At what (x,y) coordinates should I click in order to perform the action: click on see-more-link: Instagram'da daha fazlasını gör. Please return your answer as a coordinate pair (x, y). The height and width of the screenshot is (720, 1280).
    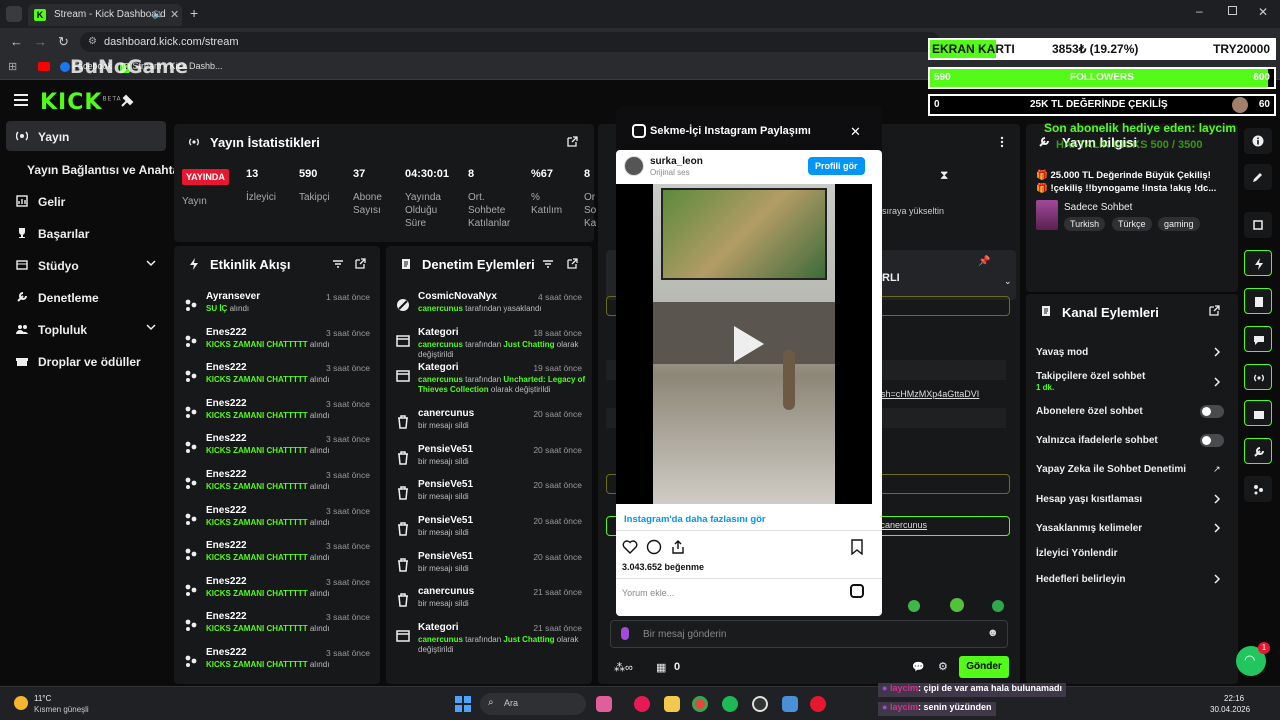
    Looking at the image, I should click on (695, 519).